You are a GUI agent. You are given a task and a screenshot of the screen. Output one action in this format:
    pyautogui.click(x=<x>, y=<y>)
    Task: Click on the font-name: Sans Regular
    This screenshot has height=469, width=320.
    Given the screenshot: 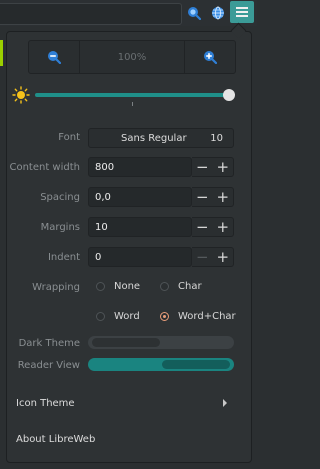 What is the action you would take?
    pyautogui.click(x=154, y=138)
    